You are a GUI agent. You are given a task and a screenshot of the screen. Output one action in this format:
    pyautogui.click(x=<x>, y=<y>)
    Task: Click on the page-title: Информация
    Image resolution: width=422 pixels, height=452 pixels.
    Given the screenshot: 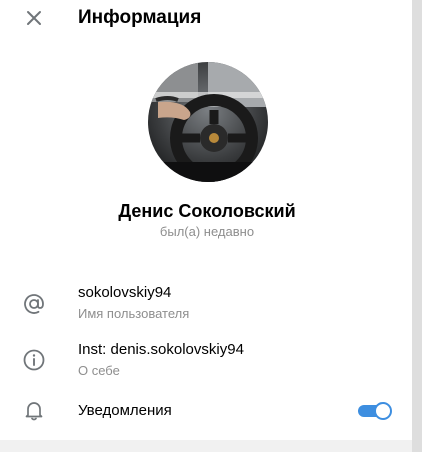 What is the action you would take?
    pyautogui.click(x=140, y=17)
    